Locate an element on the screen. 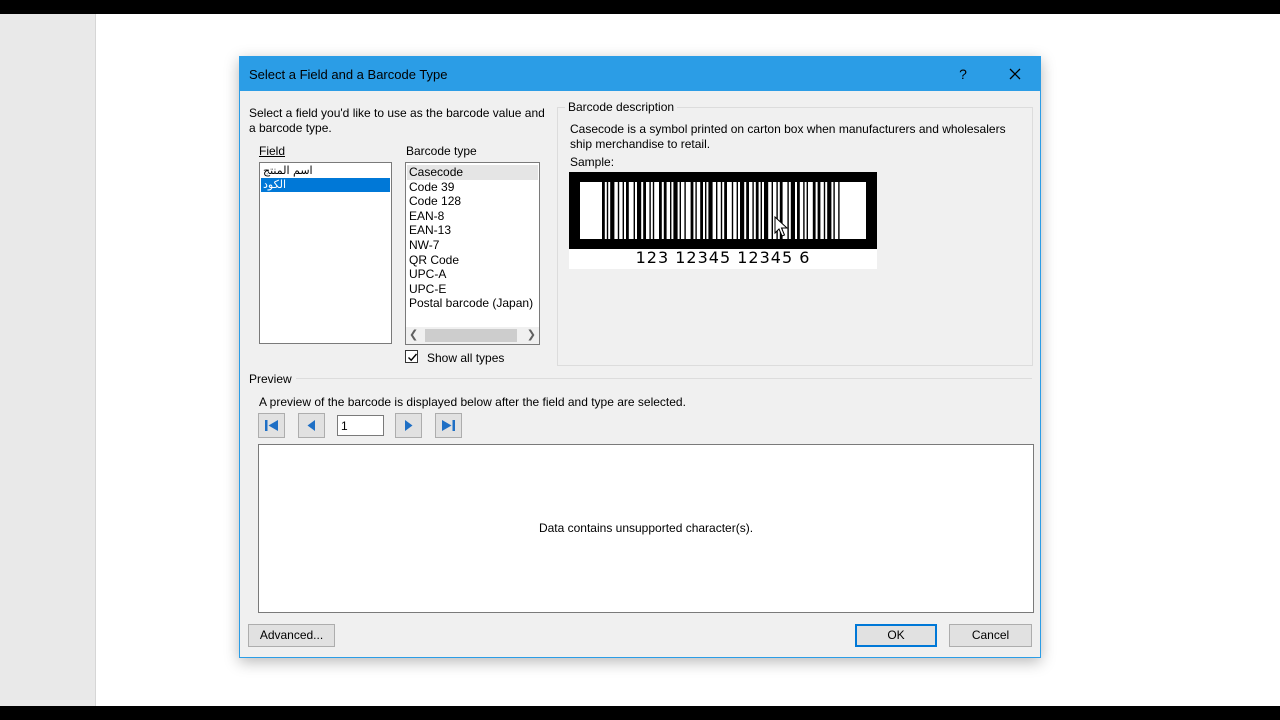  record-number-input is located at coordinates (360, 425).